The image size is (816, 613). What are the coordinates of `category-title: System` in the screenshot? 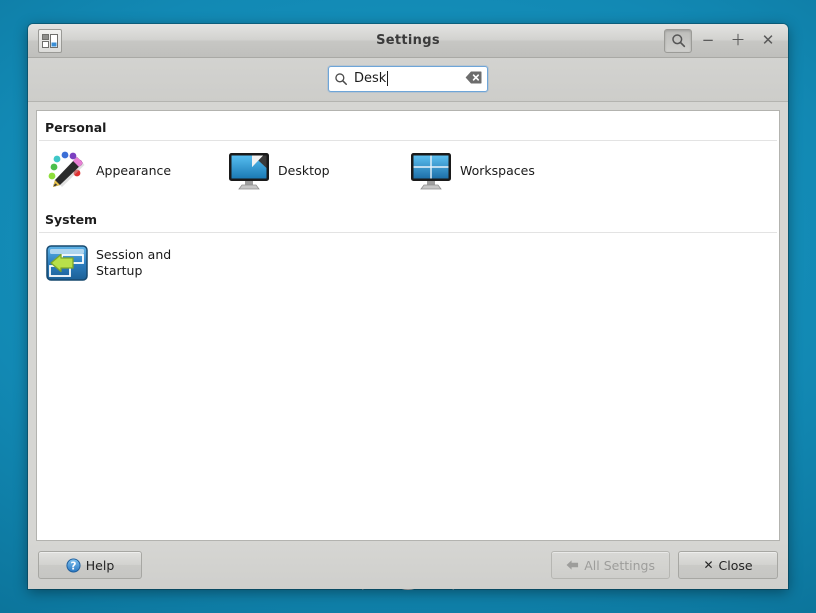 It's located at (71, 219).